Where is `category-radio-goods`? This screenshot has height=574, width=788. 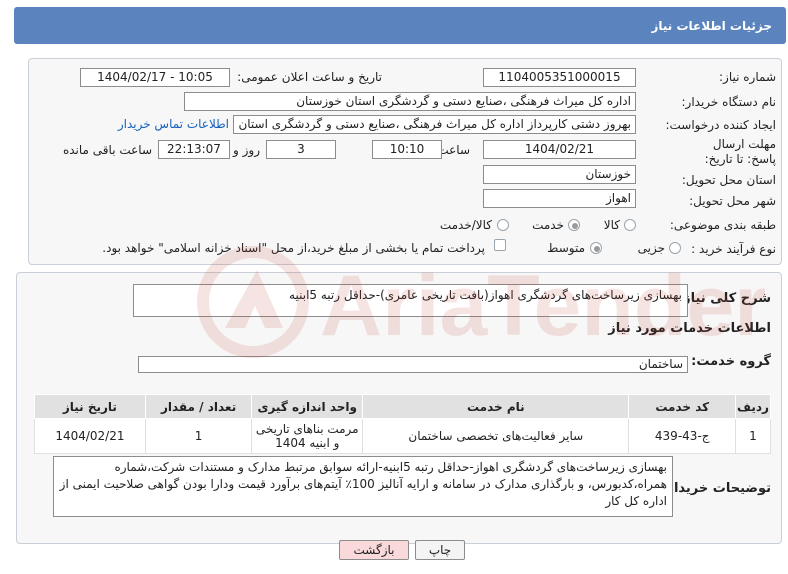
category-radio-goods is located at coordinates (630, 225).